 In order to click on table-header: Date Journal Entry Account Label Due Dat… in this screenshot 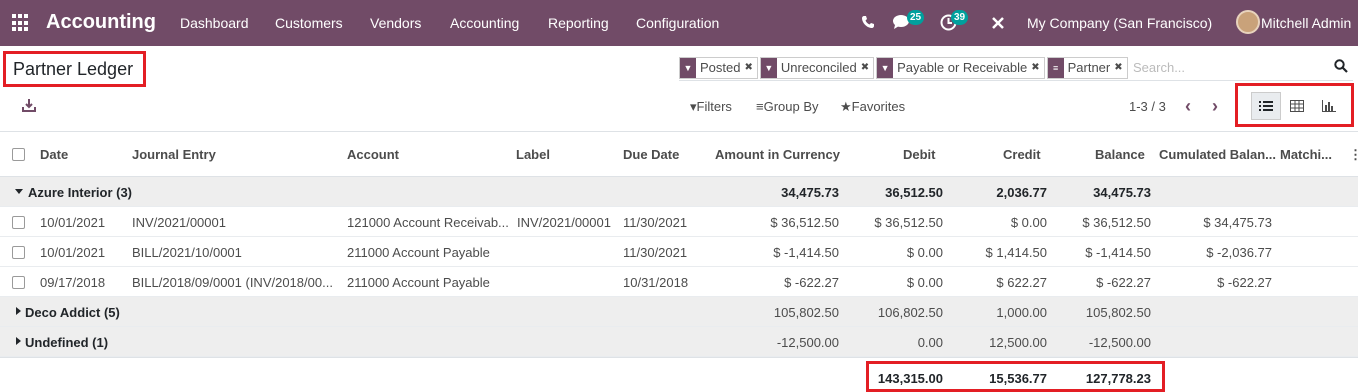, I will do `click(679, 154)`.